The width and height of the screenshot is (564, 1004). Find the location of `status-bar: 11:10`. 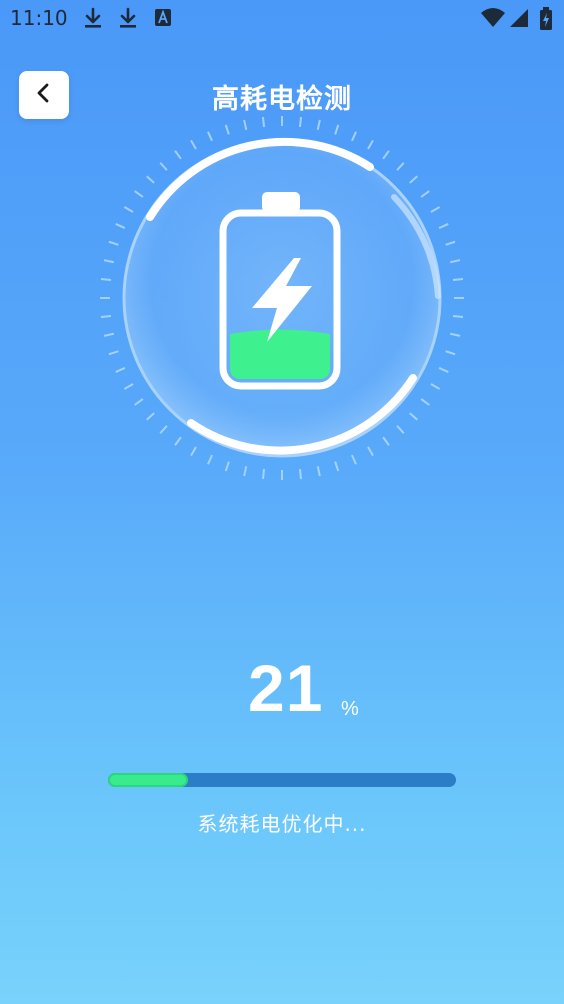

status-bar: 11:10 is located at coordinates (282, 19).